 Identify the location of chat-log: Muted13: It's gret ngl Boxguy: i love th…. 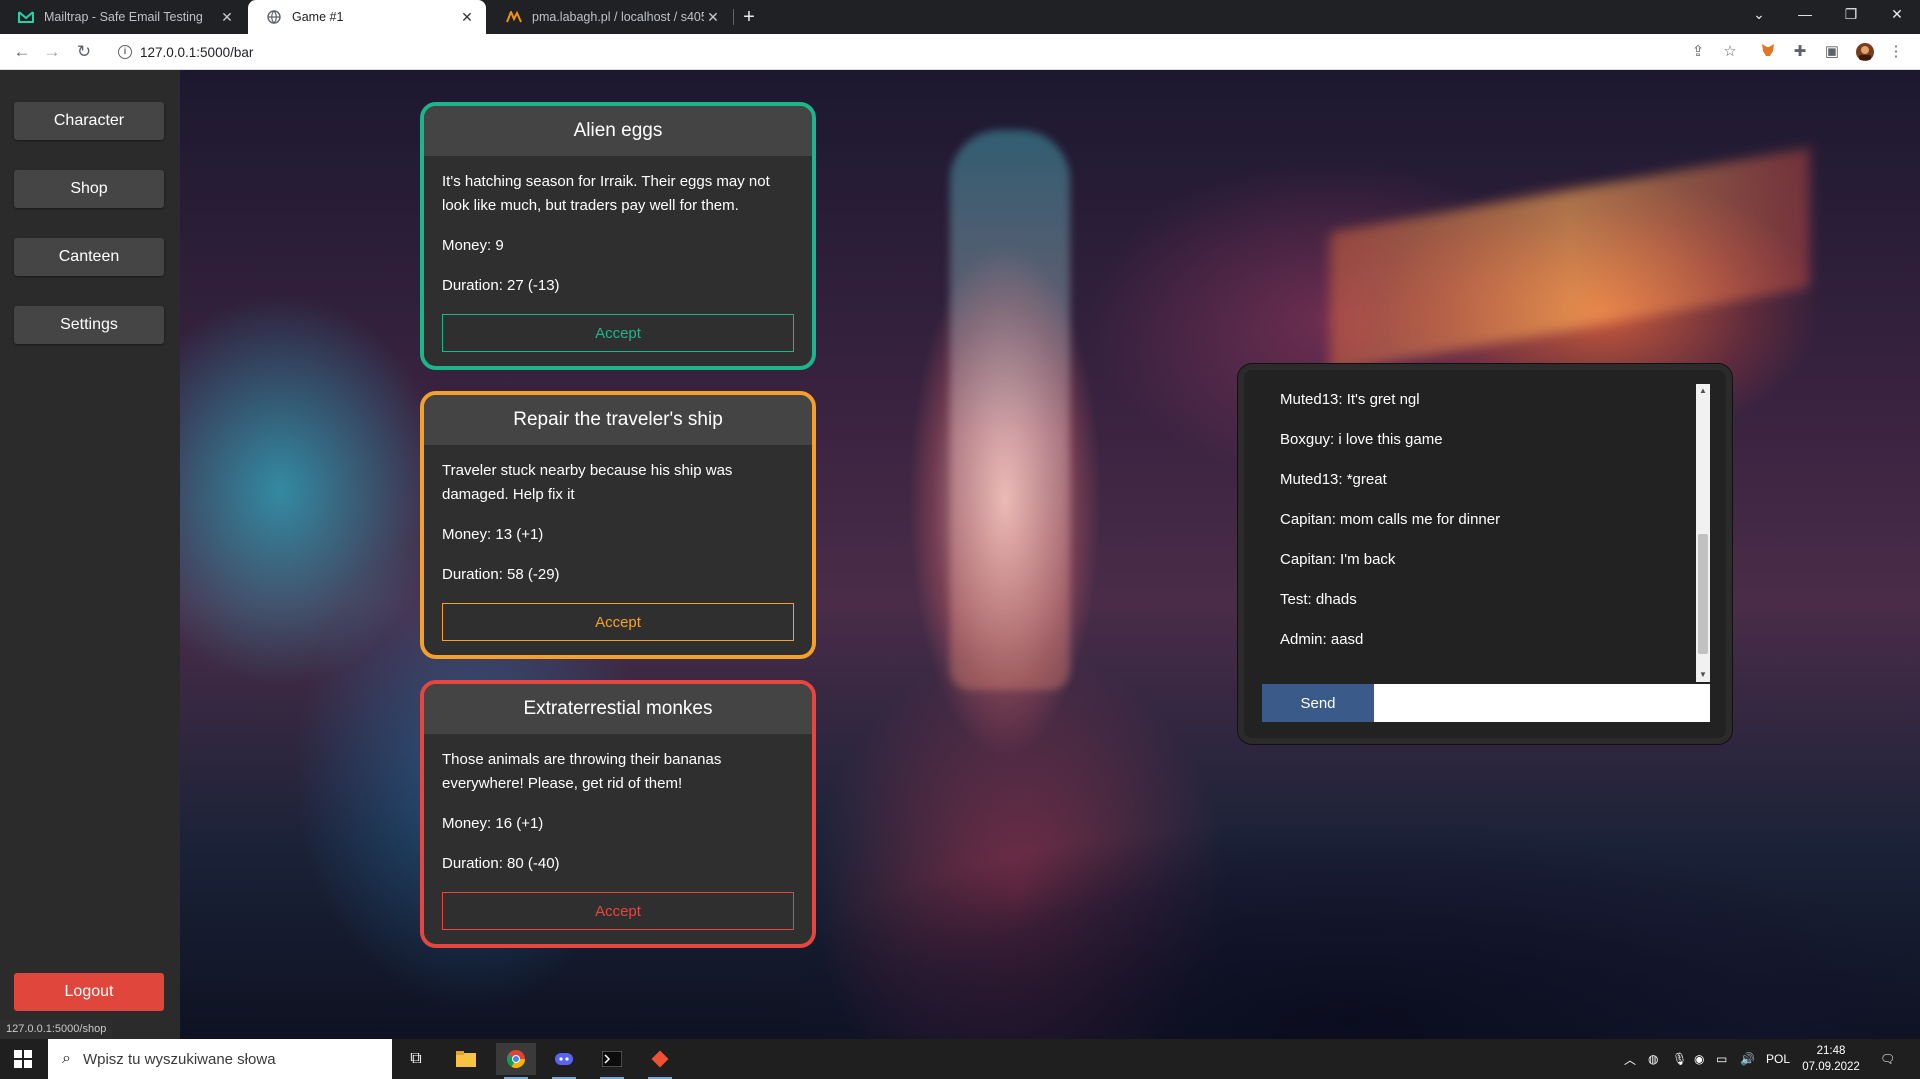
(1473, 530).